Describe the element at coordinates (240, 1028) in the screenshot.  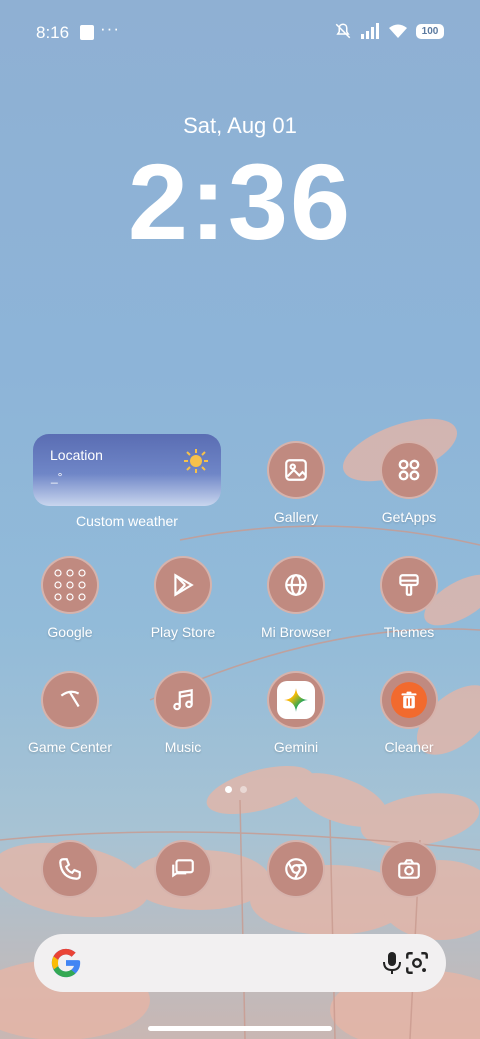
I see `gesture-handle` at that location.